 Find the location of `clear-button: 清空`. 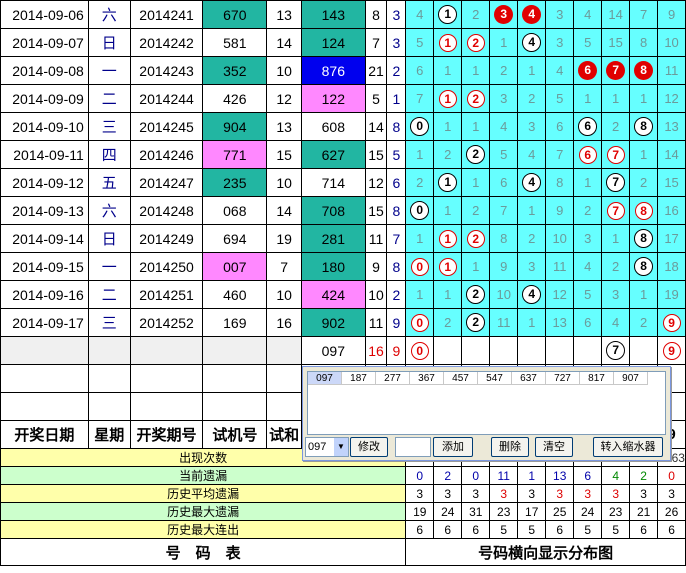

clear-button: 清空 is located at coordinates (554, 447).